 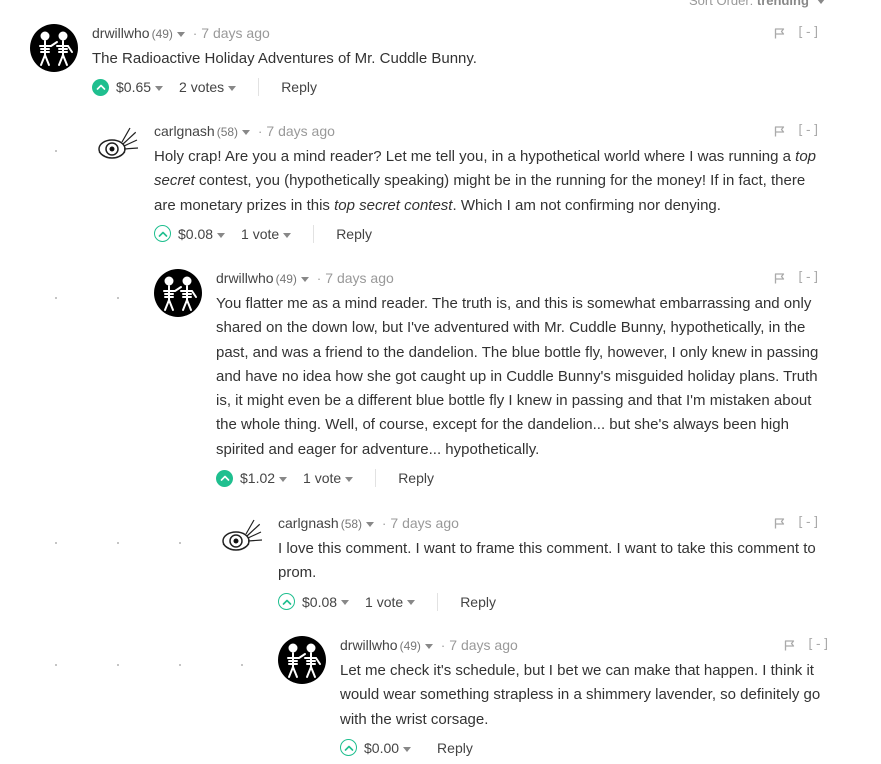 What do you see at coordinates (518, 478) in the screenshot?
I see `comment-footer: $1.02 1 vote Reply` at bounding box center [518, 478].